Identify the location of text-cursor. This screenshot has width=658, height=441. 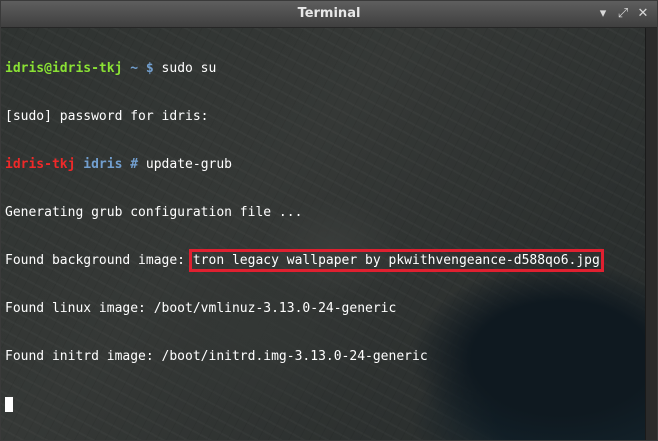
(9, 404).